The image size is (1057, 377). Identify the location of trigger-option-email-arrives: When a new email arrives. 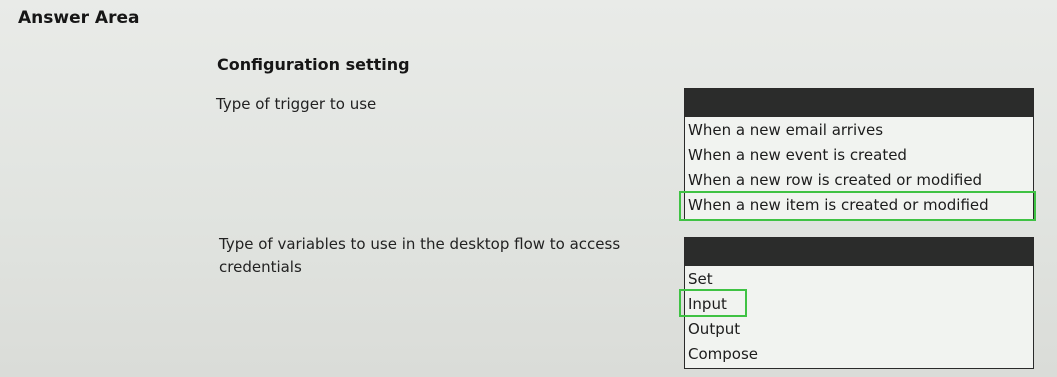
(859, 130).